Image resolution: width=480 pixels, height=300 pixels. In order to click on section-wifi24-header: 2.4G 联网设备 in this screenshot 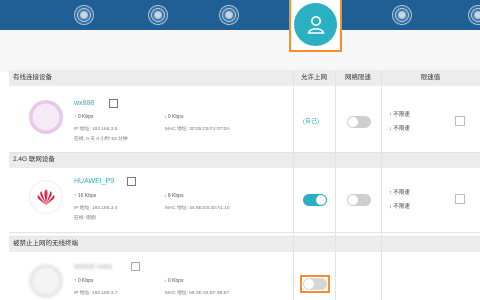, I will do `click(244, 160)`.